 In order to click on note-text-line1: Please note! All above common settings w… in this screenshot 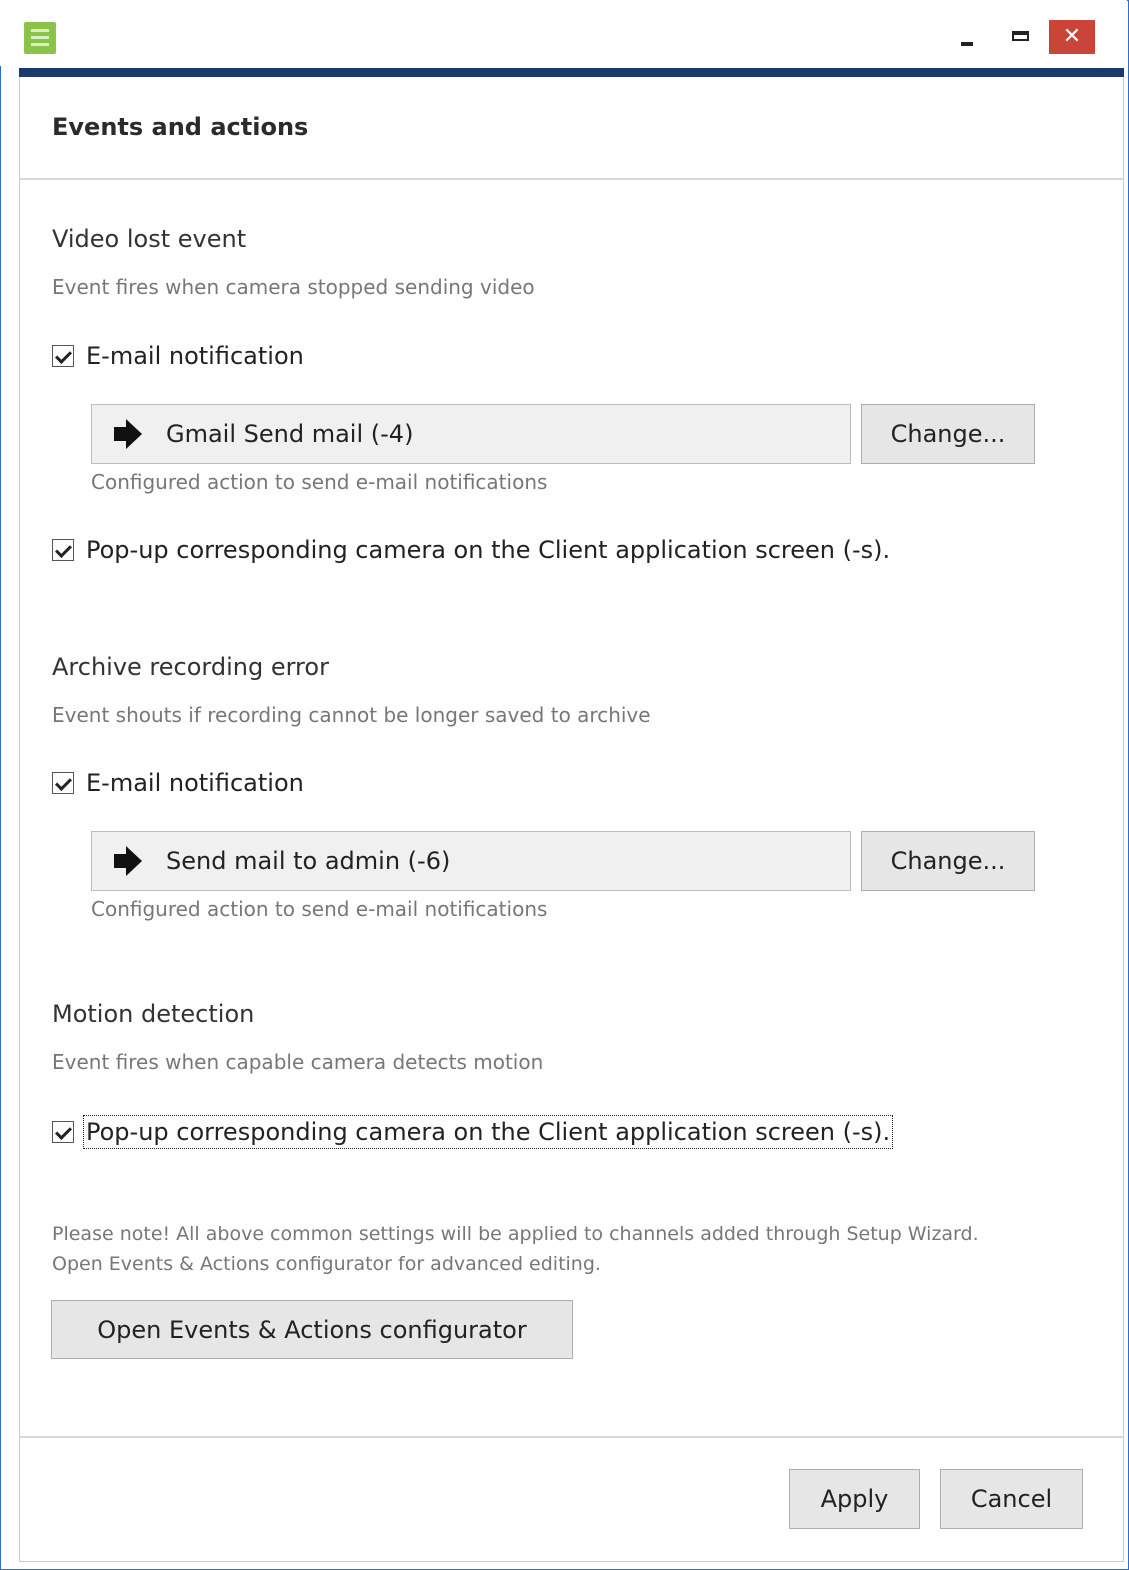, I will do `click(515, 1234)`.